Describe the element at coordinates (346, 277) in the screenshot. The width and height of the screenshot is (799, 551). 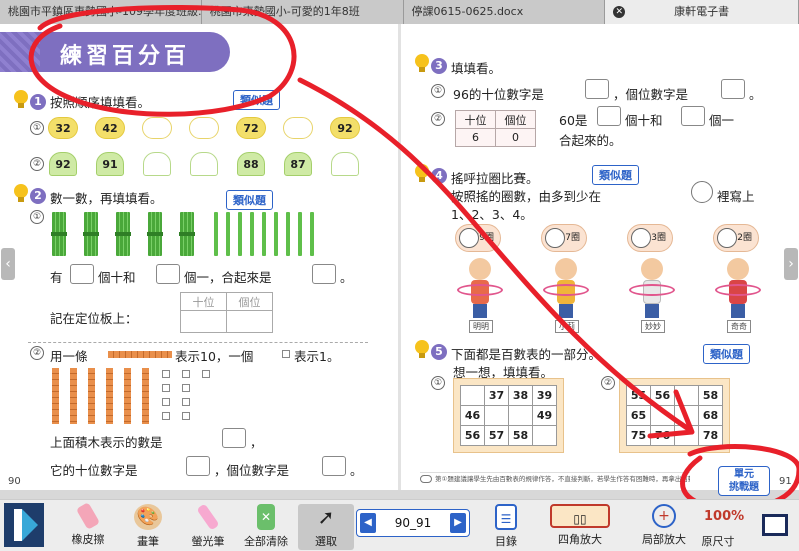
I see `fill-text: 。` at that location.